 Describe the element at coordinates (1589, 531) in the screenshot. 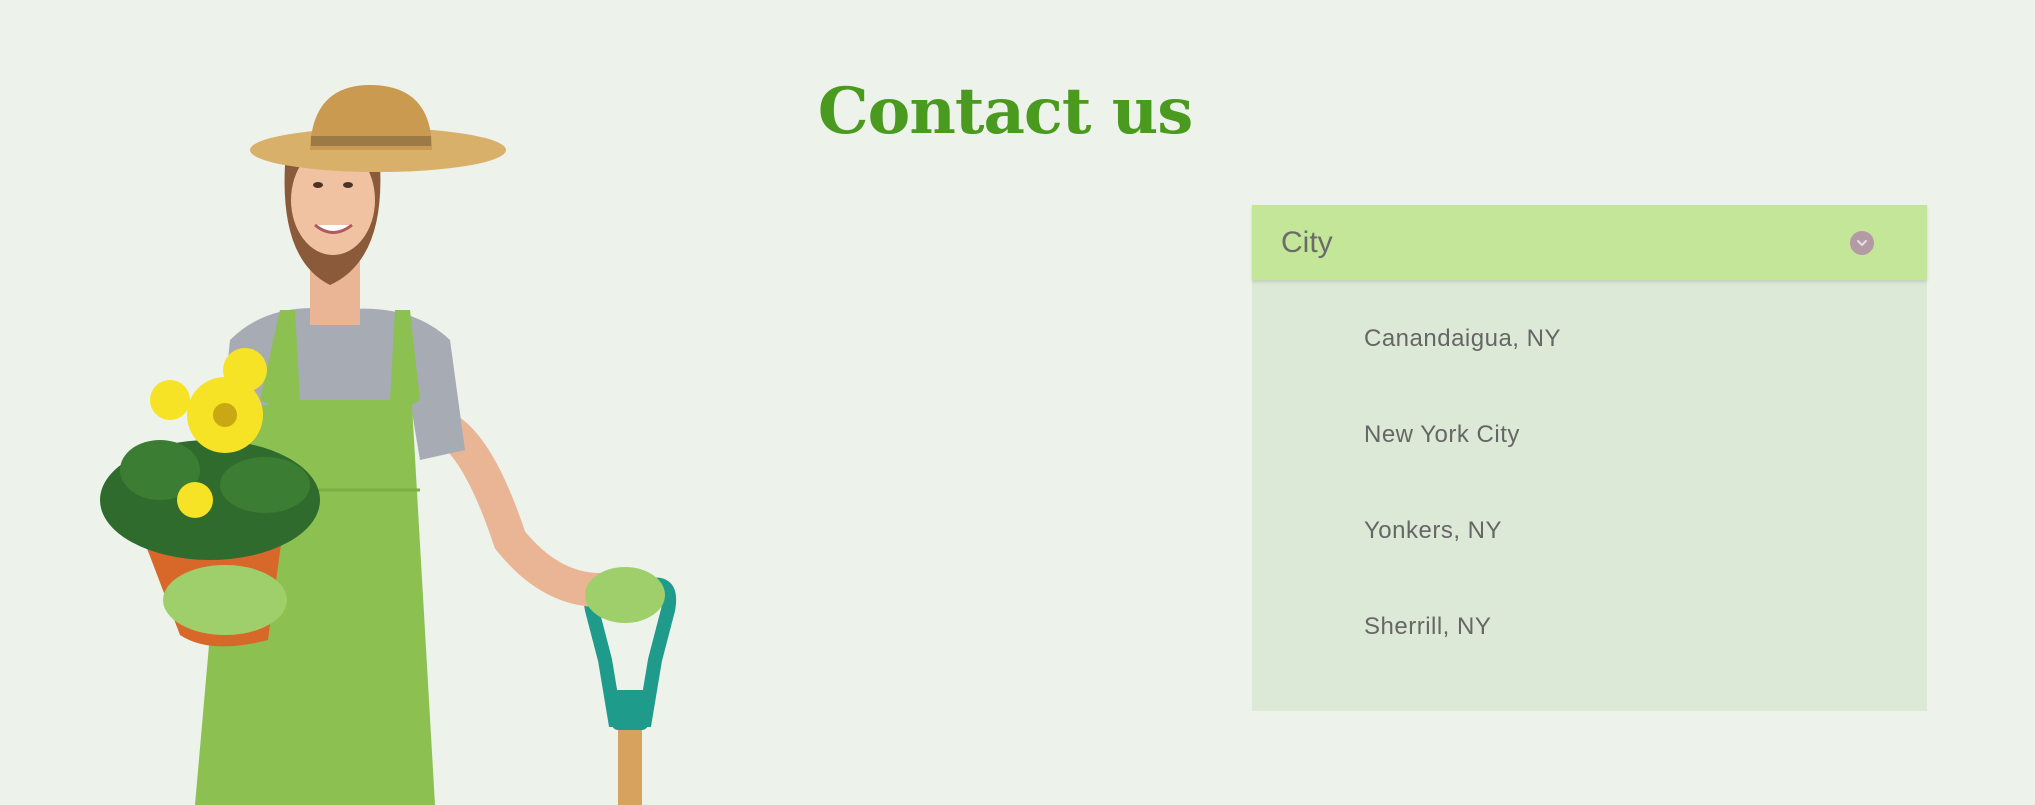

I see `city-option: Yonkers, NY` at that location.